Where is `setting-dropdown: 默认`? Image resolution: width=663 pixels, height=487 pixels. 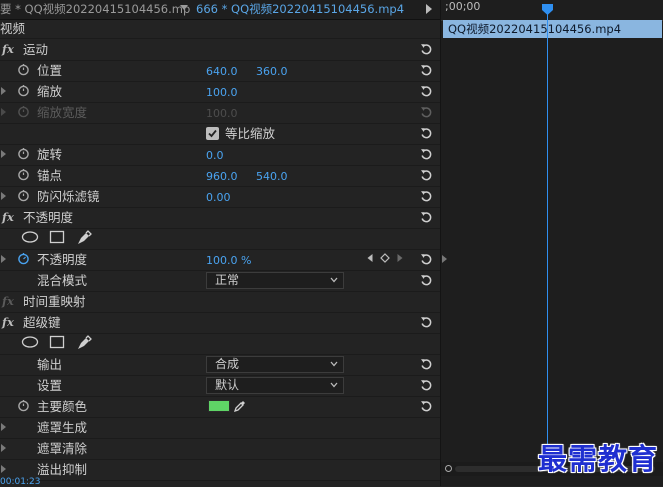 setting-dropdown: 默认 is located at coordinates (275, 385).